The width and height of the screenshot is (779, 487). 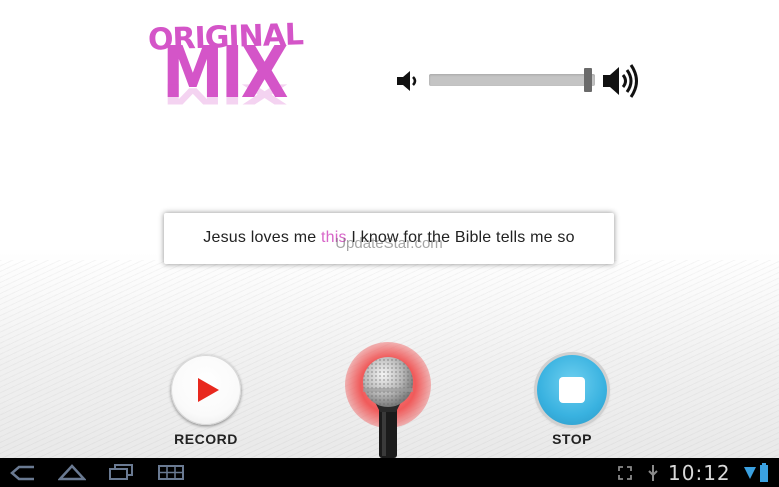 What do you see at coordinates (389, 243) in the screenshot?
I see `watermark: UpdateStar.com` at bounding box center [389, 243].